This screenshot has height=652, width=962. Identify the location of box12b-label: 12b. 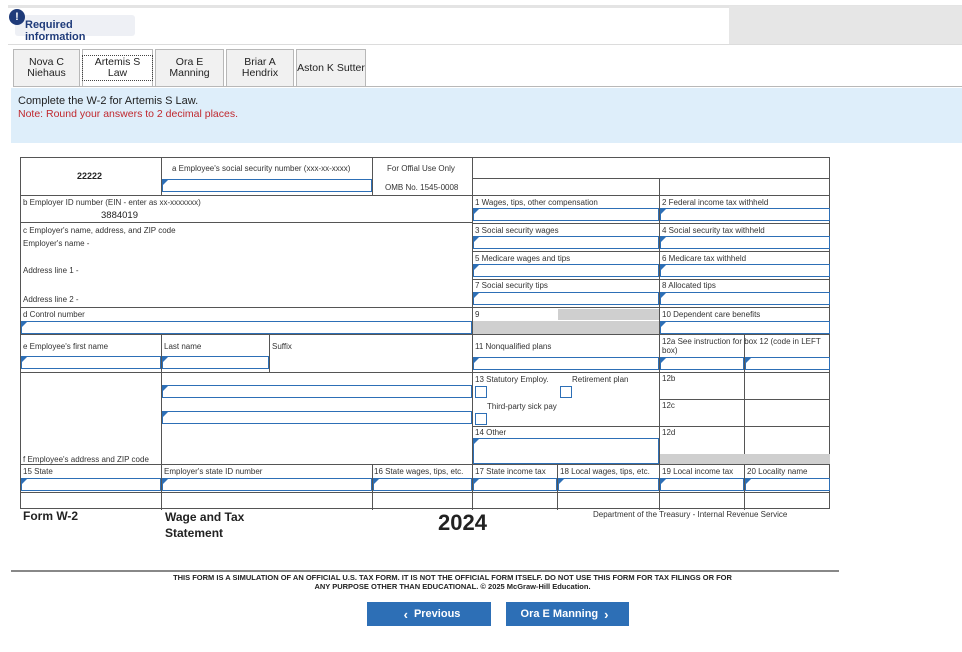
(669, 378).